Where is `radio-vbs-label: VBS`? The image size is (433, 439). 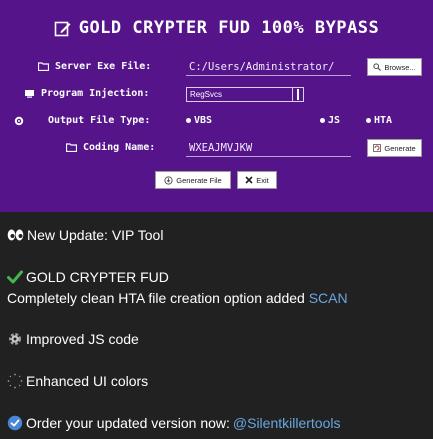
radio-vbs-label: VBS is located at coordinates (203, 120).